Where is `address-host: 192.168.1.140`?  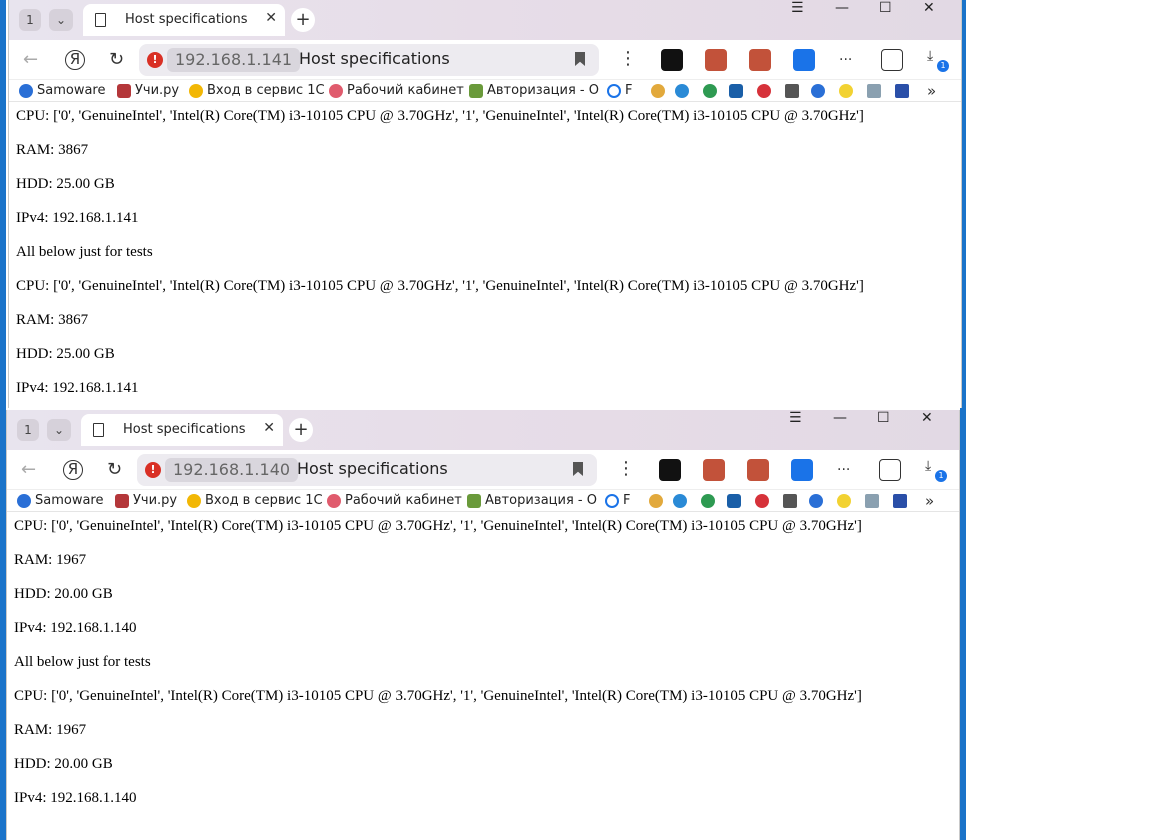
address-host: 192.168.1.140 is located at coordinates (232, 470).